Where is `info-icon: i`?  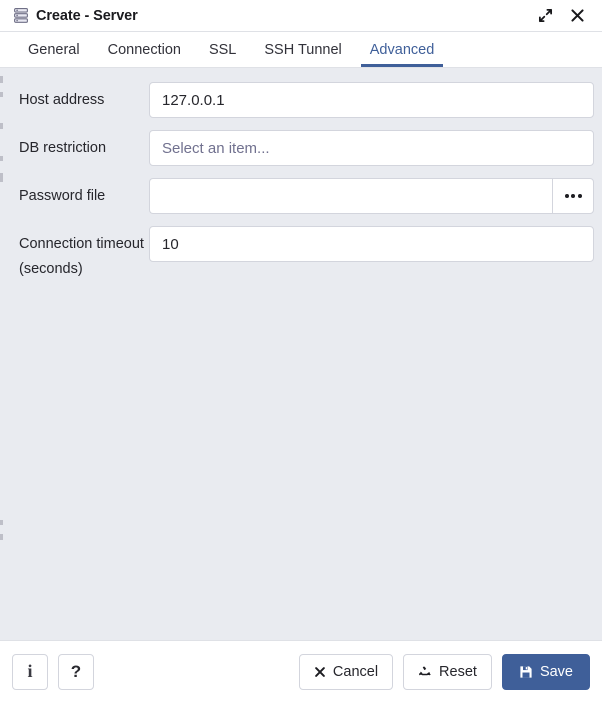
info-icon: i is located at coordinates (30, 671).